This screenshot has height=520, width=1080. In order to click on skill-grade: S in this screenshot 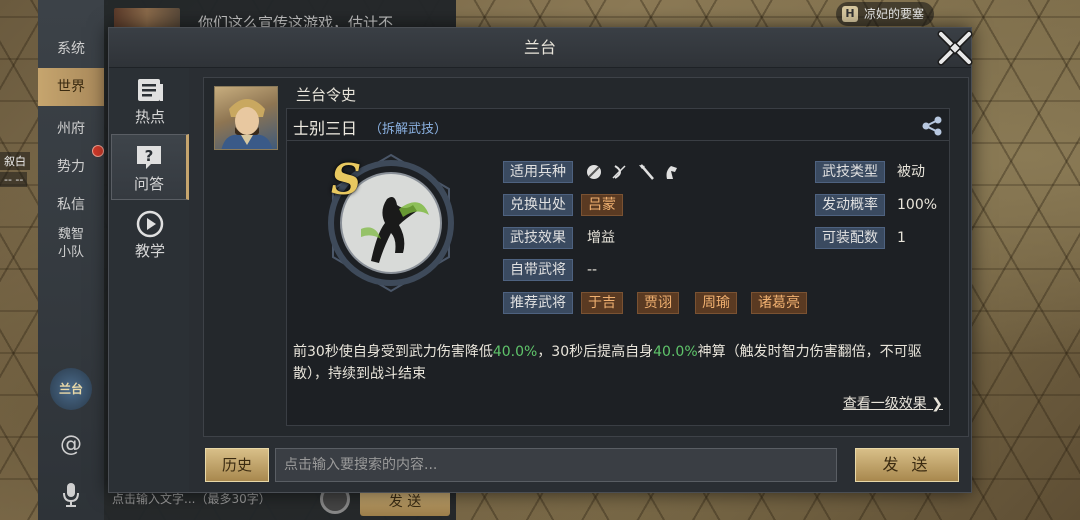, I will do `click(346, 179)`.